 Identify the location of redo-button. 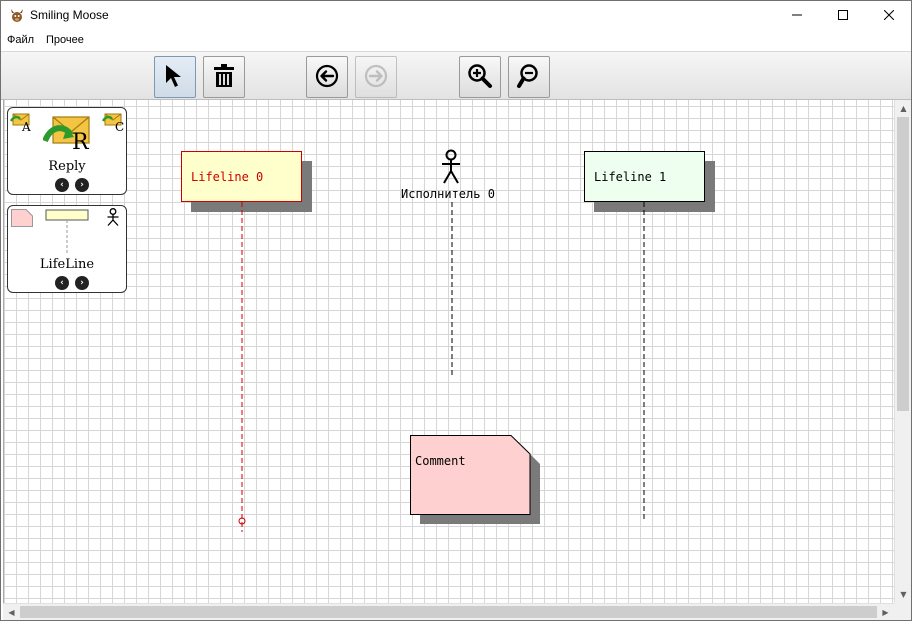
(376, 77).